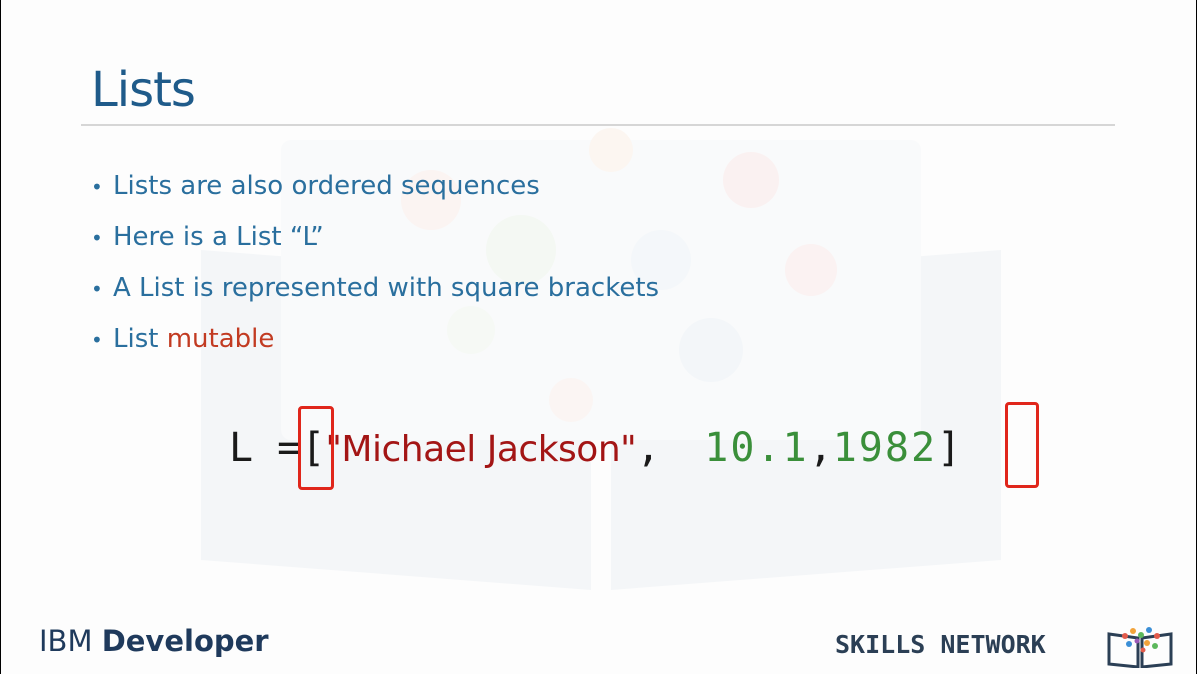 The width and height of the screenshot is (1197, 674). I want to click on bullet-text: List, so click(140, 339).